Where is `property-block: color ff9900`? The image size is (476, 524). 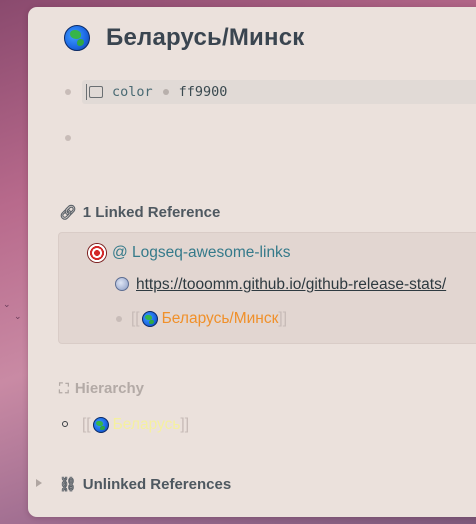 property-block: color ff9900 is located at coordinates (279, 92).